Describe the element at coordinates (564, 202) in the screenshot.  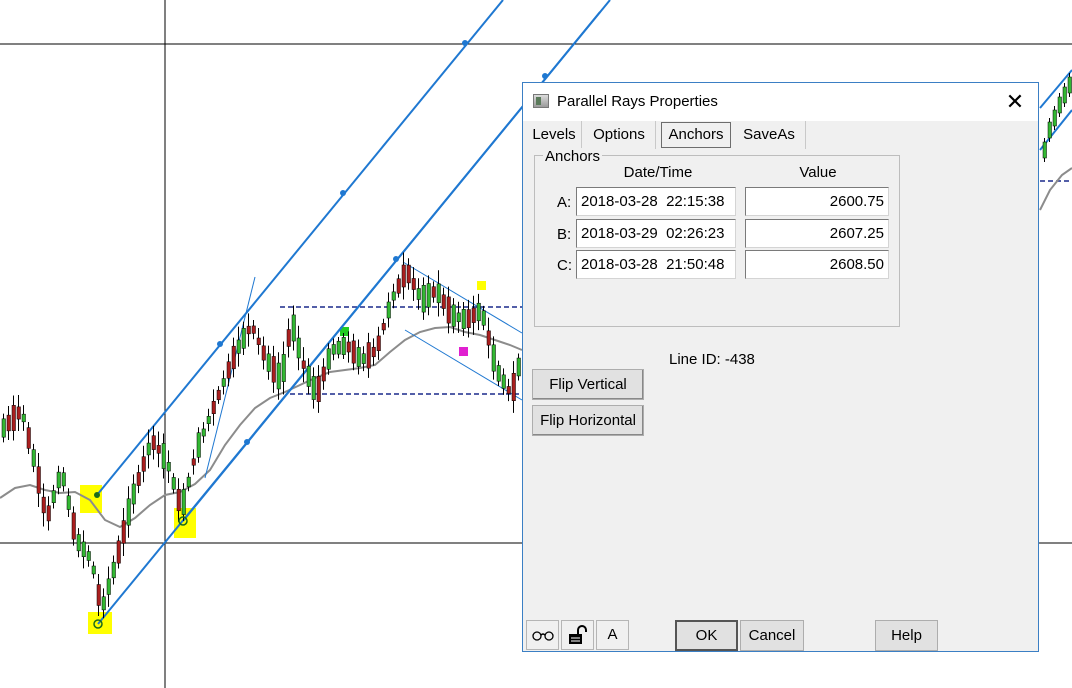
I see `anchor-a-label: A:` at that location.